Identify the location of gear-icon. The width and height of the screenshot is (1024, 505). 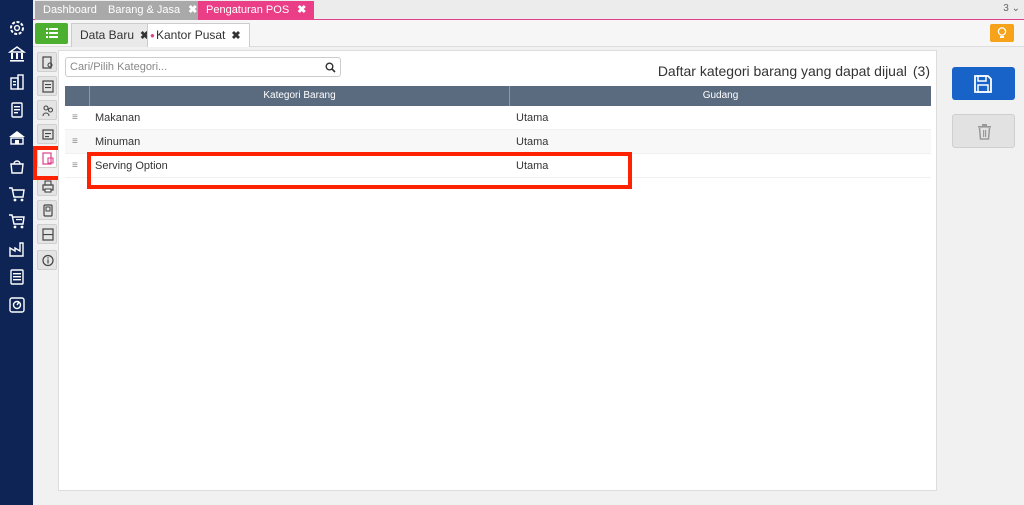
(17, 28).